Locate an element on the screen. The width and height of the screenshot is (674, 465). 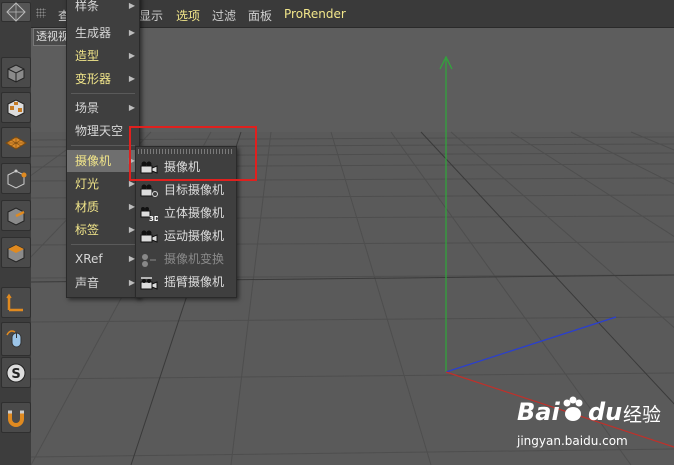
menu-item-label: 标签 is located at coordinates (87, 230).